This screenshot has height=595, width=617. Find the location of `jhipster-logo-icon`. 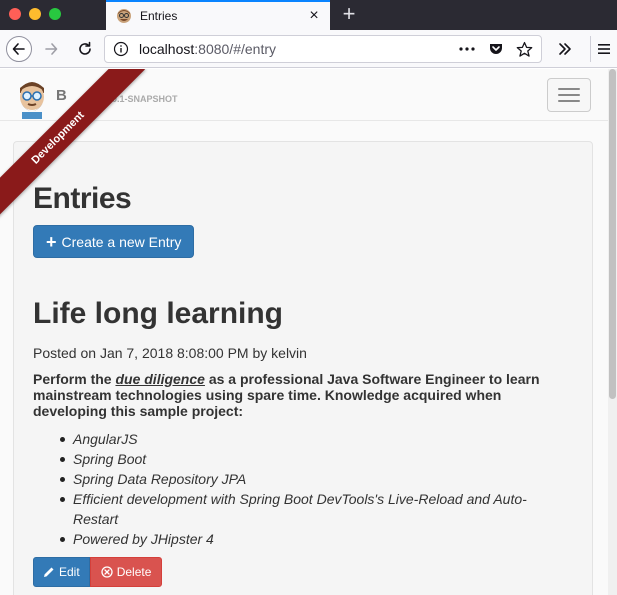

jhipster-logo-icon is located at coordinates (32, 97).